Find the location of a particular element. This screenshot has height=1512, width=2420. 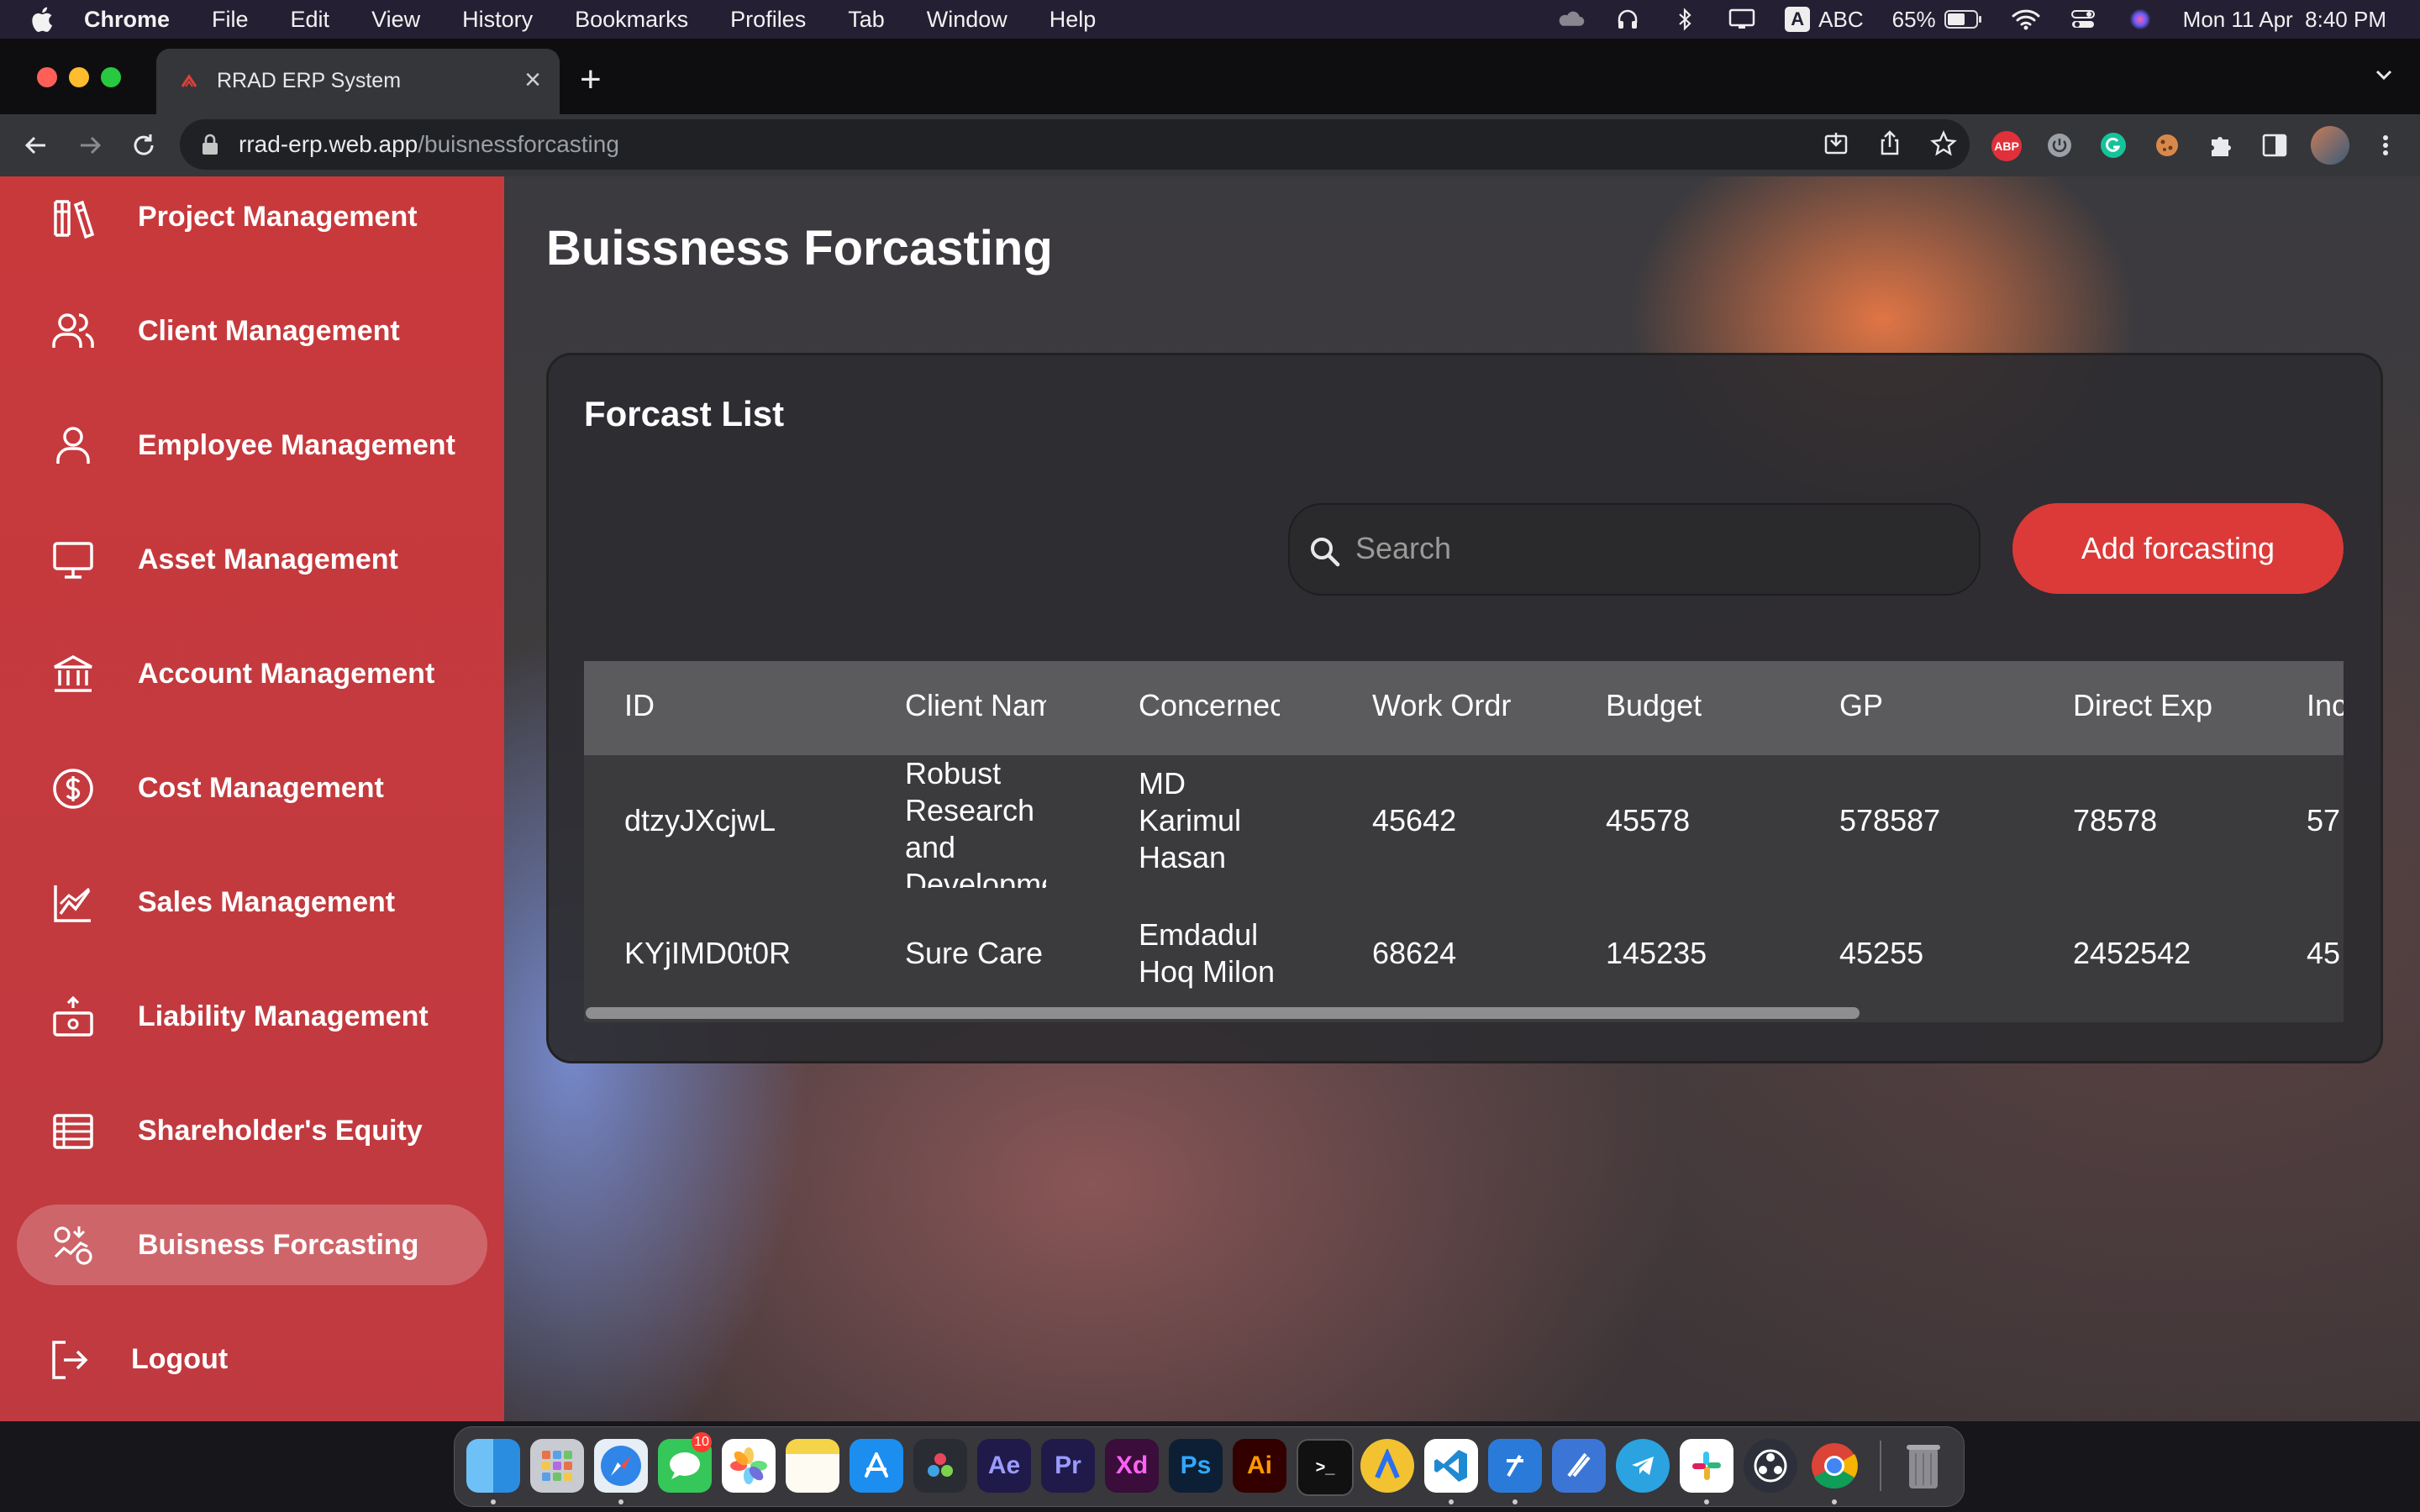

sidebar-item-shareholders-equity: Shareholder's Equity is located at coordinates (252, 1130).